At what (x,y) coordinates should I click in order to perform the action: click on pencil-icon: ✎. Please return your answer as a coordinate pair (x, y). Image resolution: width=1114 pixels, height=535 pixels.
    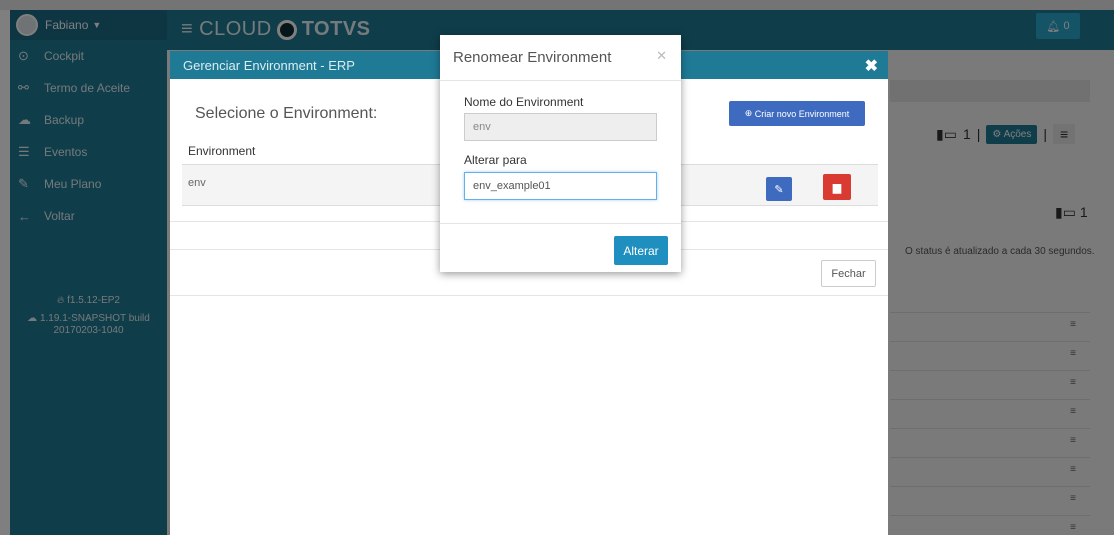
    Looking at the image, I should click on (779, 189).